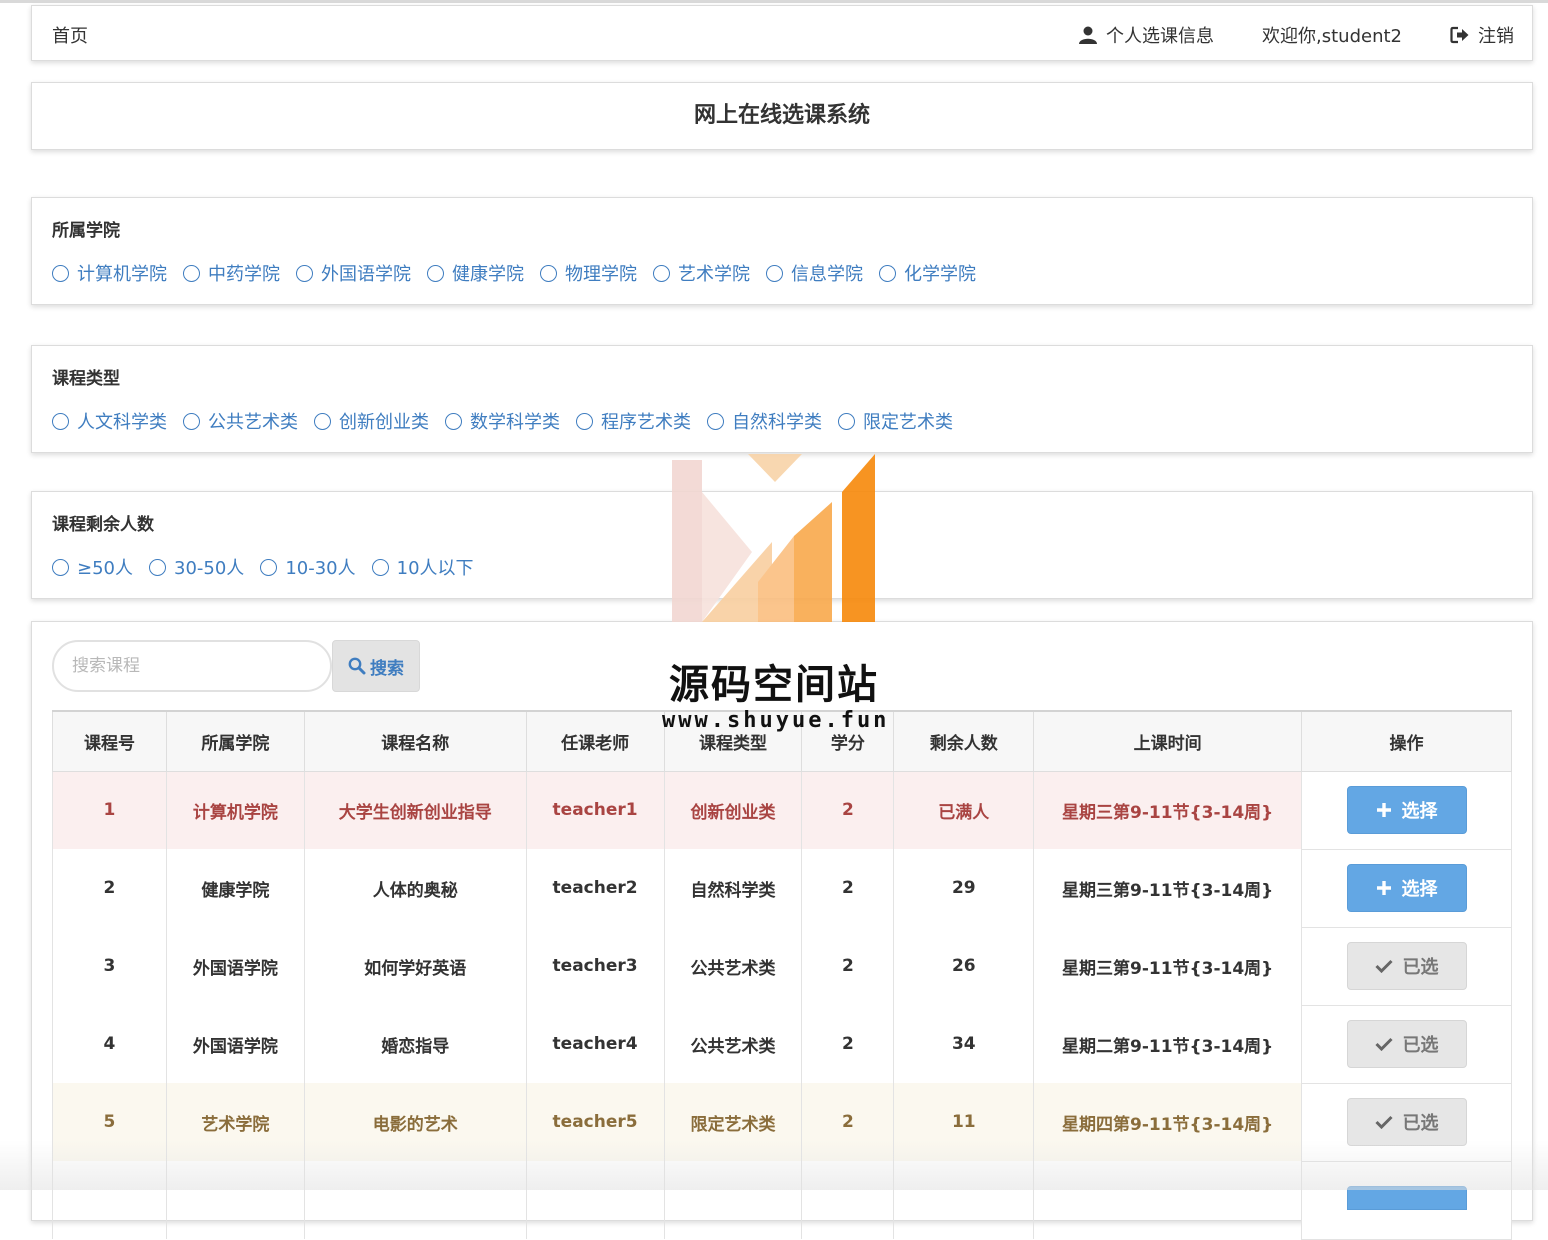 This screenshot has height=1240, width=1548. What do you see at coordinates (353, 273) in the screenshot?
I see `college-option: 外国语学院` at bounding box center [353, 273].